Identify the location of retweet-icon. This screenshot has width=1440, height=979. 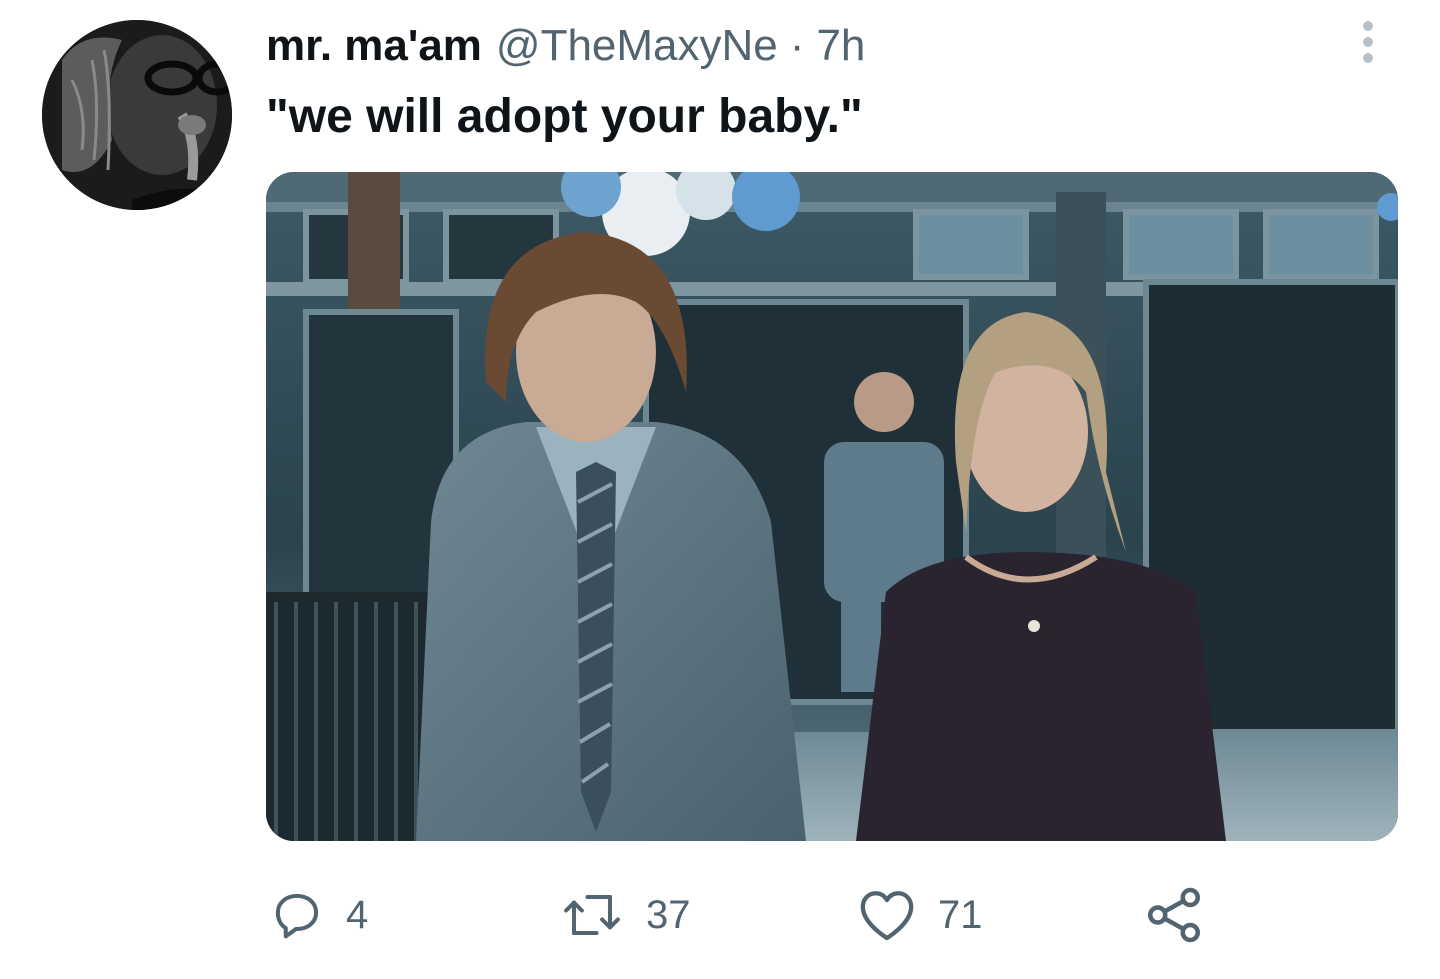
(592, 915).